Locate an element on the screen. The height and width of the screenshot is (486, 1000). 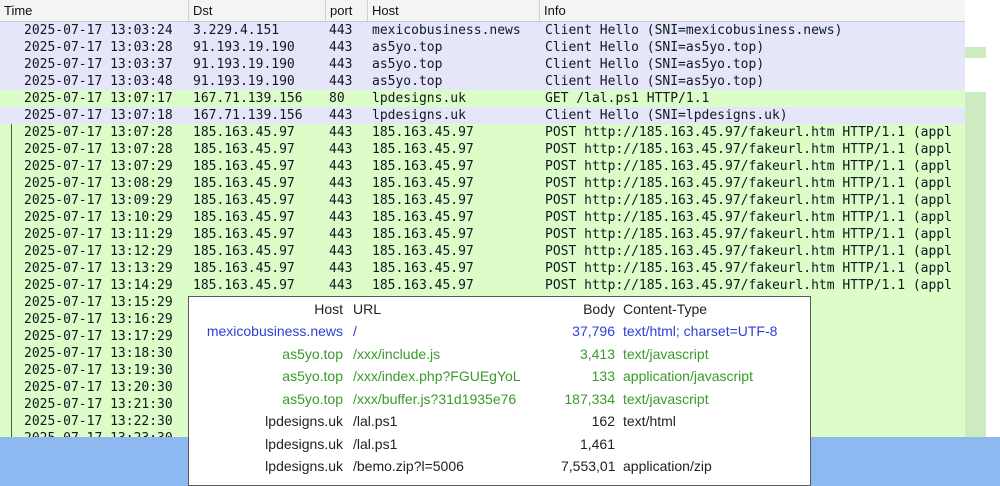
packet-time: 2025-07-17 13:03:37 is located at coordinates (98, 64).